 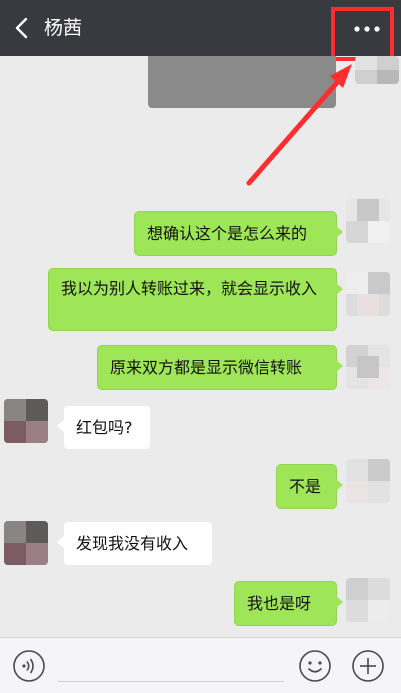 What do you see at coordinates (220, 367) in the screenshot?
I see `message-bubble-right: 原来双方都是显示微信转账` at bounding box center [220, 367].